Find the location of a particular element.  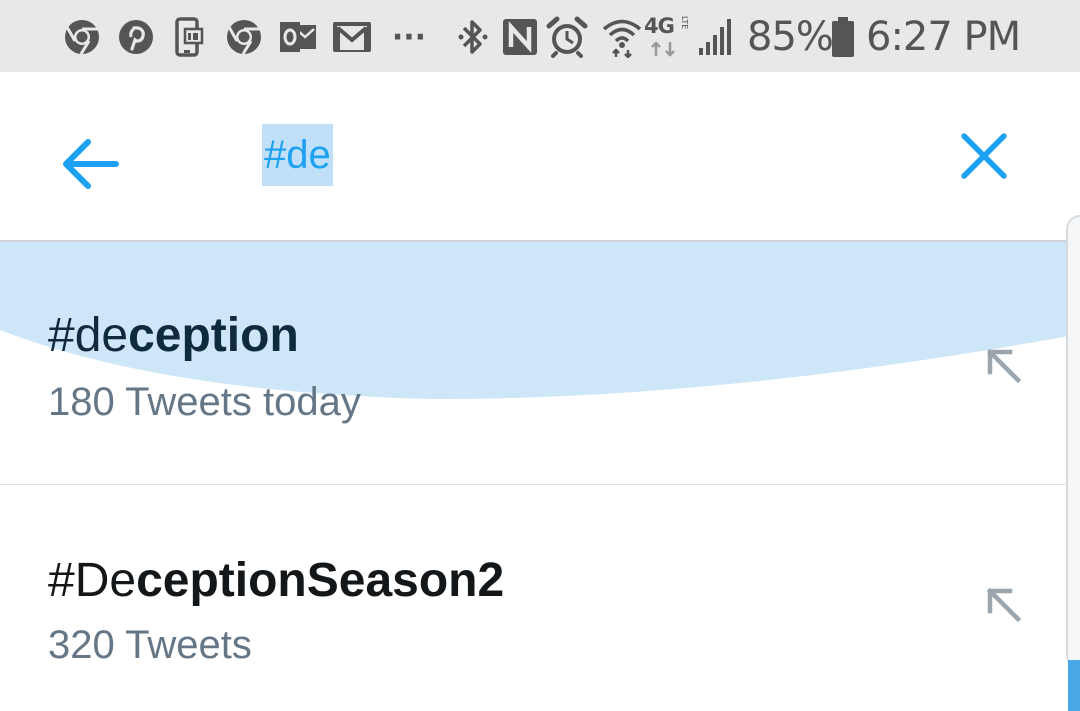

close-icon is located at coordinates (984, 156).